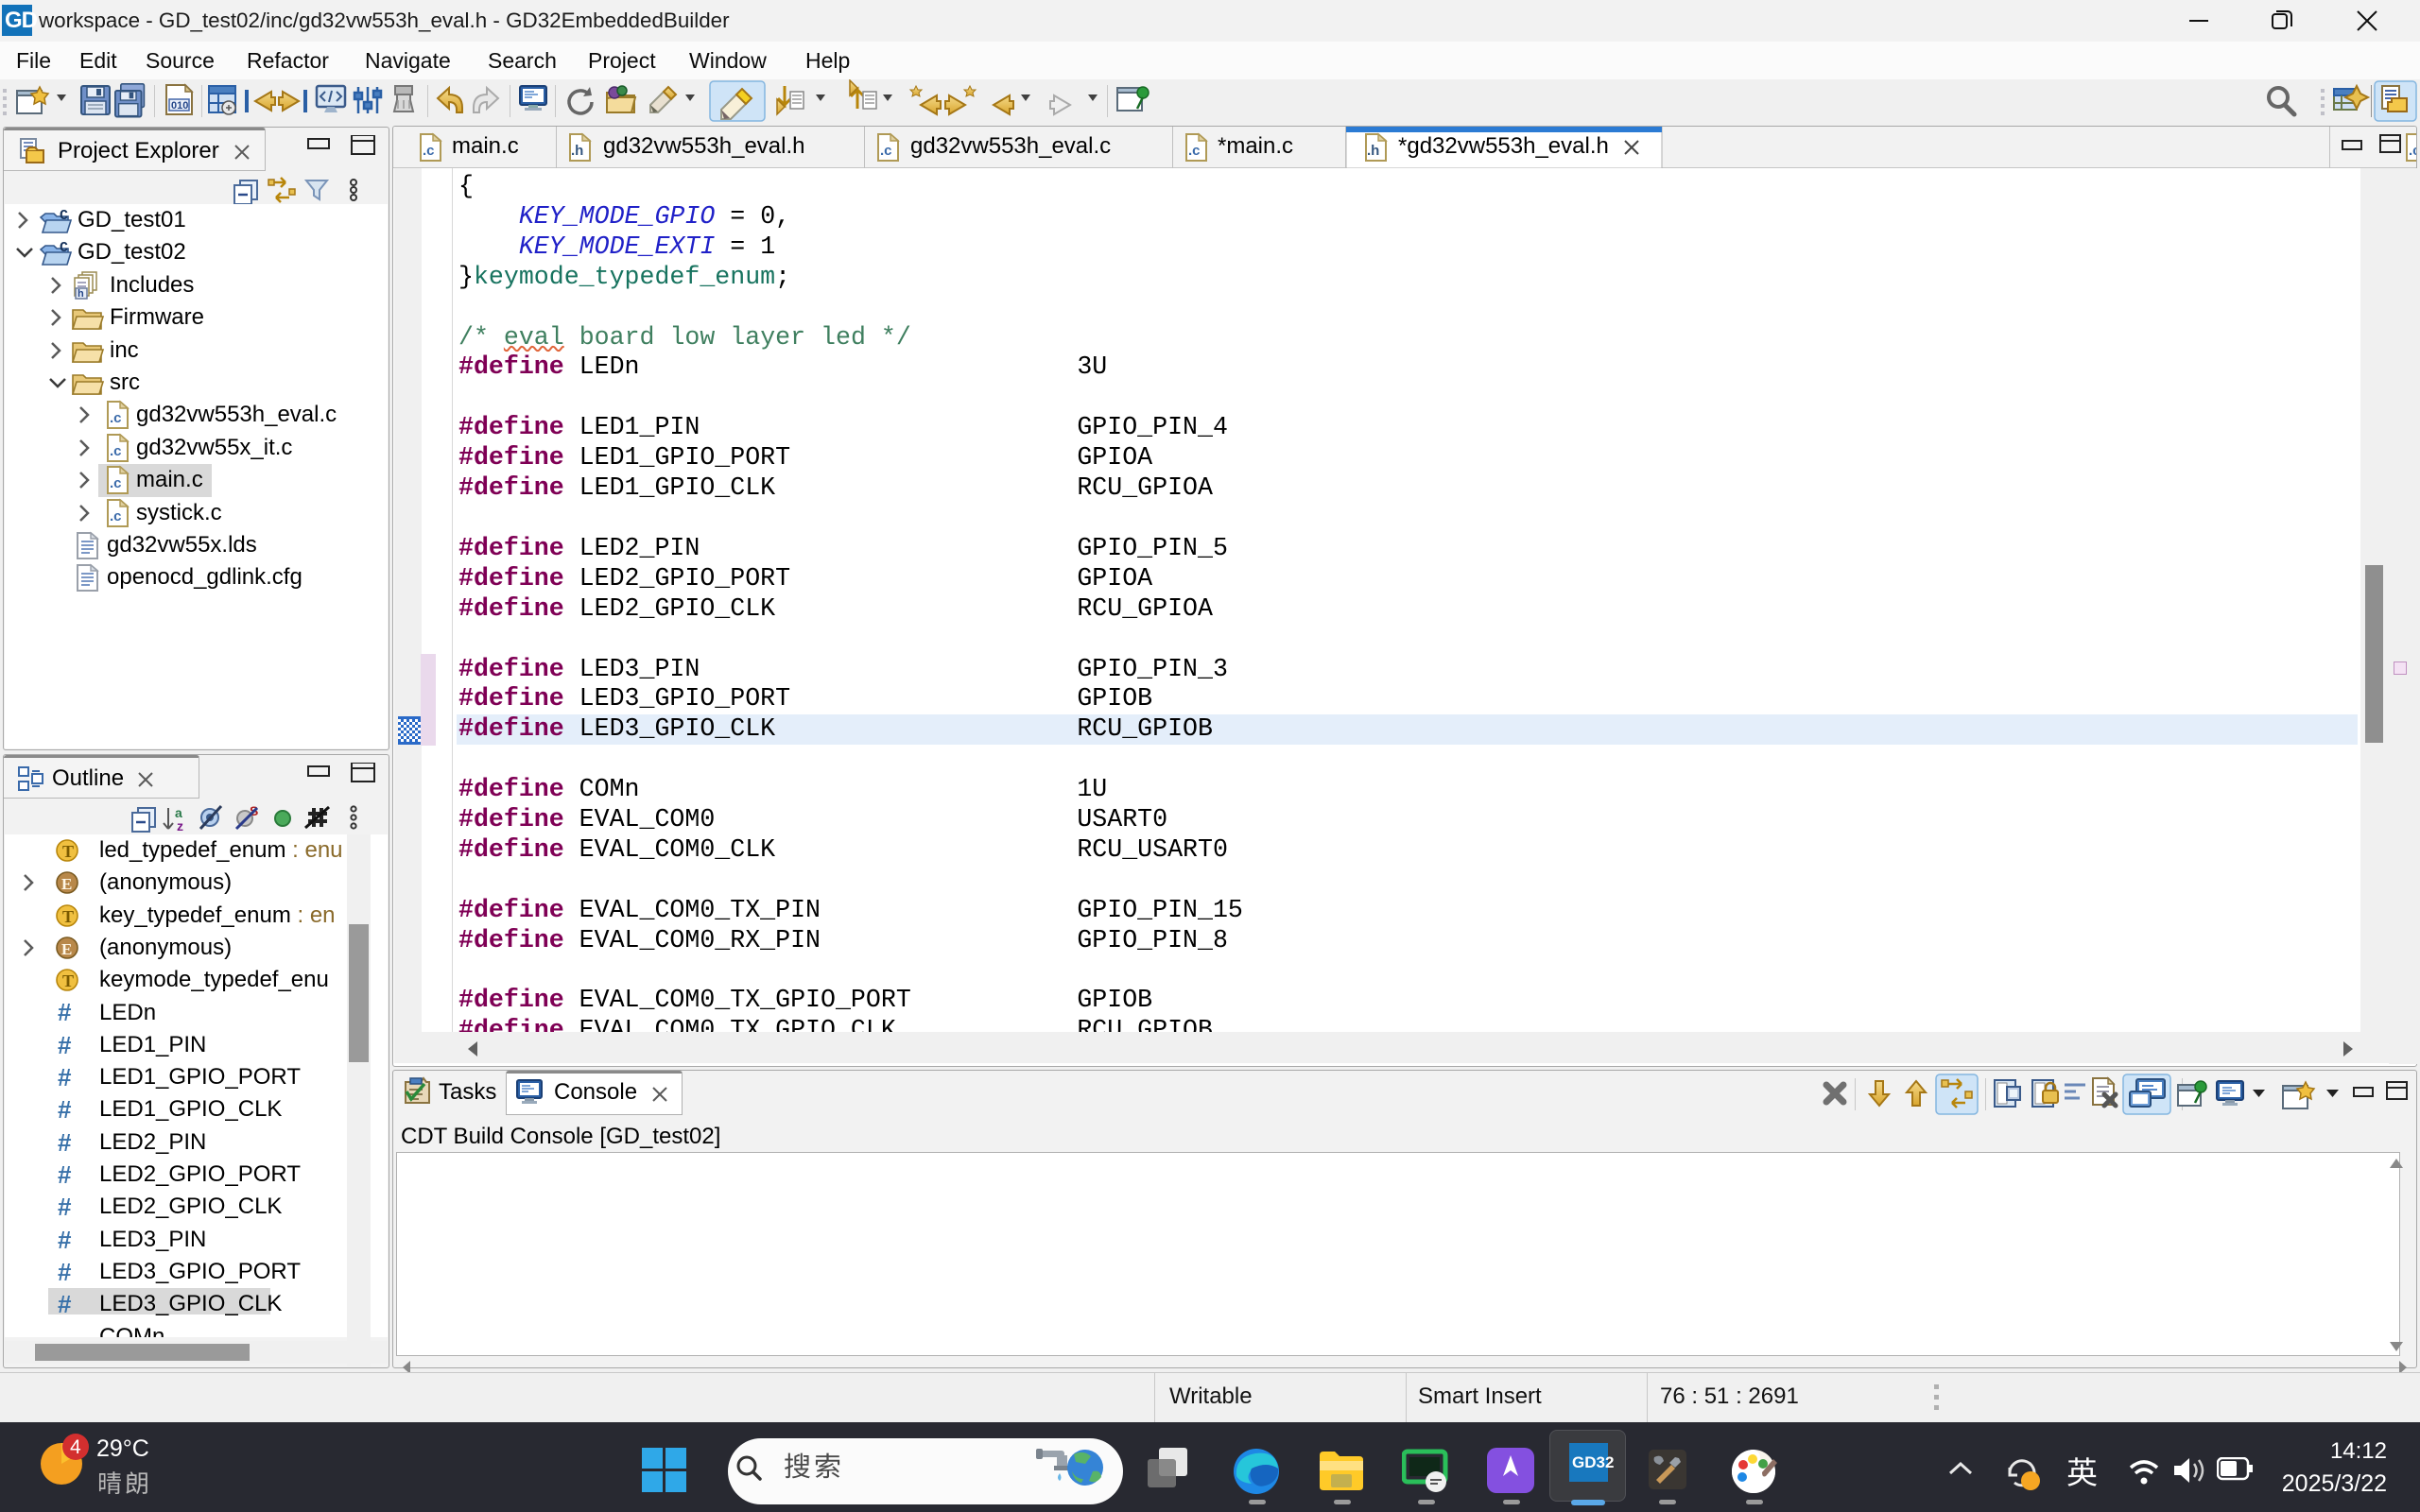  What do you see at coordinates (179, 106) in the screenshot?
I see `svg-text: 010` at bounding box center [179, 106].